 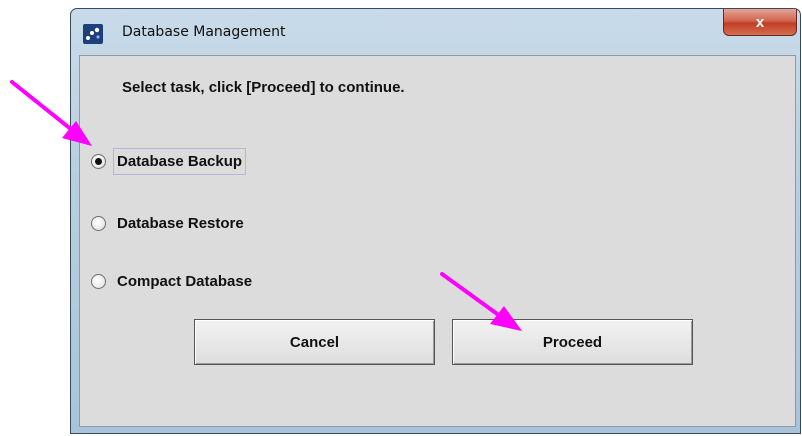 I want to click on option-label-compact: Compact Database, so click(x=184, y=281).